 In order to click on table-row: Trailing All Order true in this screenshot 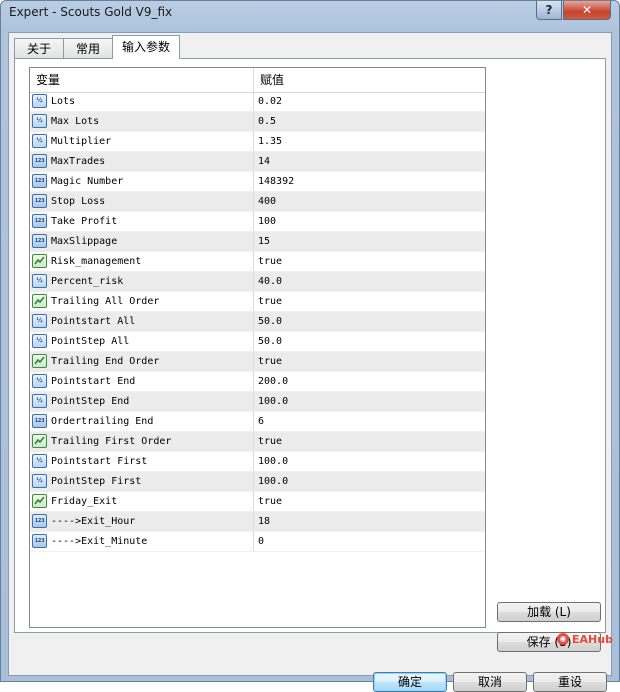, I will do `click(257, 302)`.